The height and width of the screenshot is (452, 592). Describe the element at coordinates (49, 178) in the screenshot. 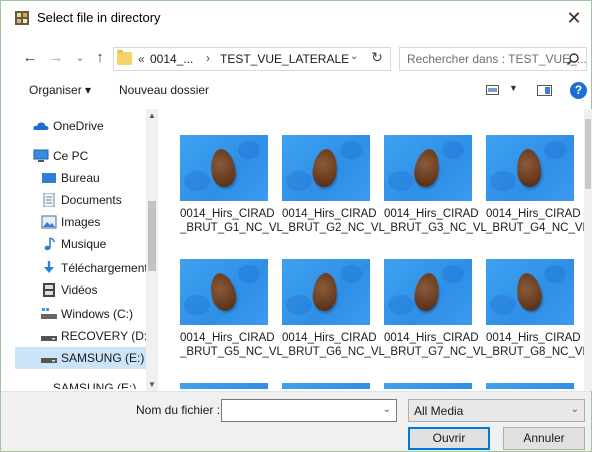

I see `desktop-icon` at that location.